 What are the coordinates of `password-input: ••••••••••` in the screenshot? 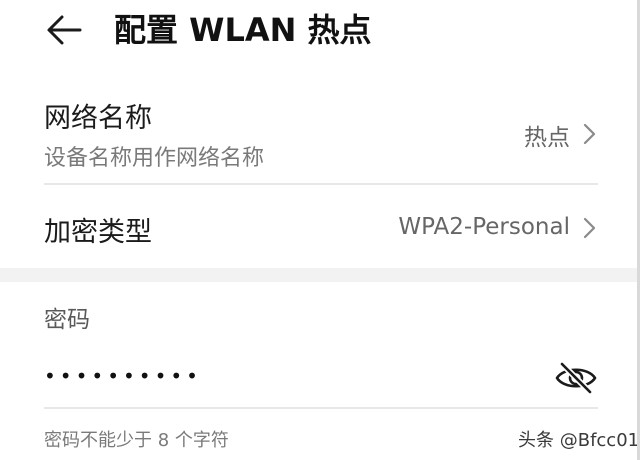 It's located at (324, 378).